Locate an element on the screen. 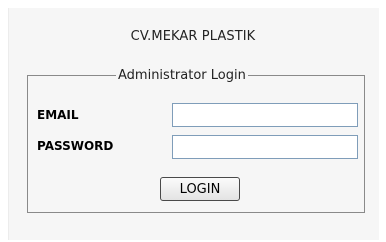  password-label: PASSWORD is located at coordinates (75, 146).